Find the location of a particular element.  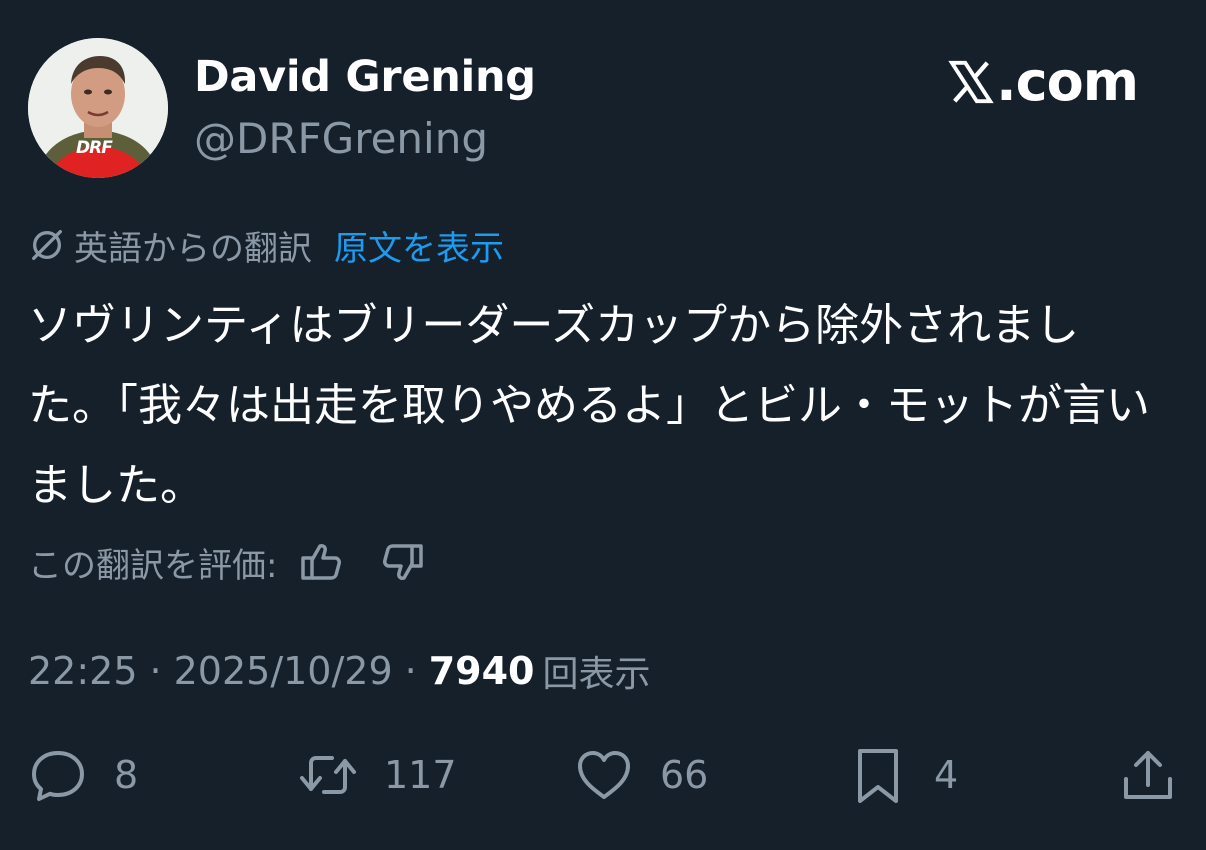

translation-notice: 英語からの翻訳 原文を表示 is located at coordinates (266, 245).